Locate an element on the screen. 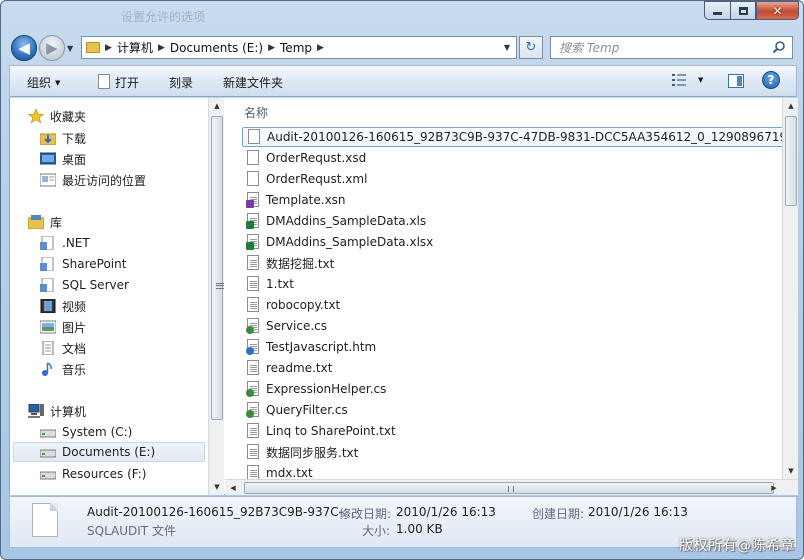 This screenshot has height=560, width=804. organize-button: 组织 ▼ is located at coordinates (43, 82).